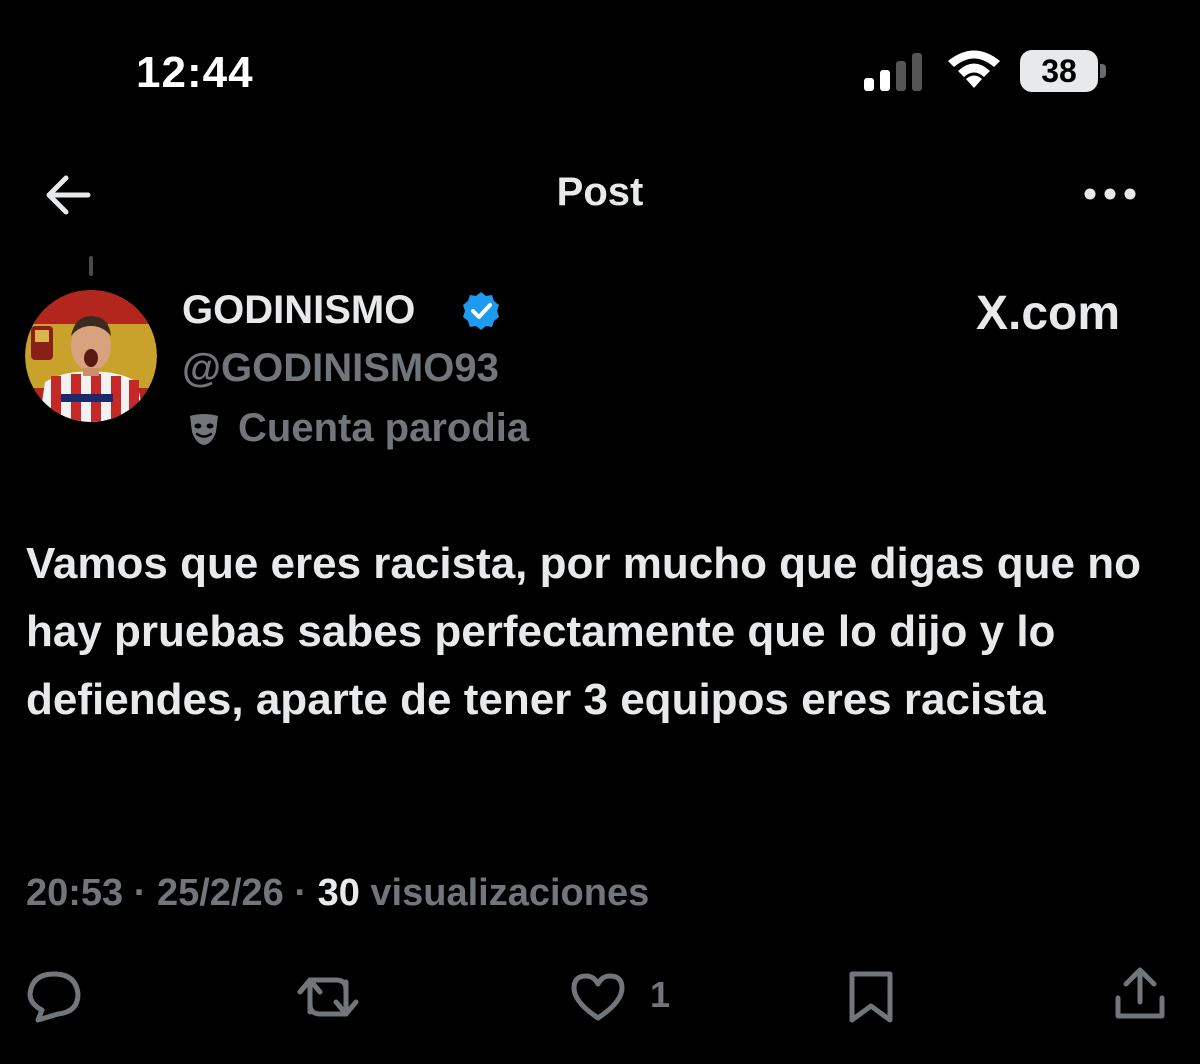  I want to click on post-meta: 20:53 · 25/2/26 · 30 visualizaciones, so click(337, 893).